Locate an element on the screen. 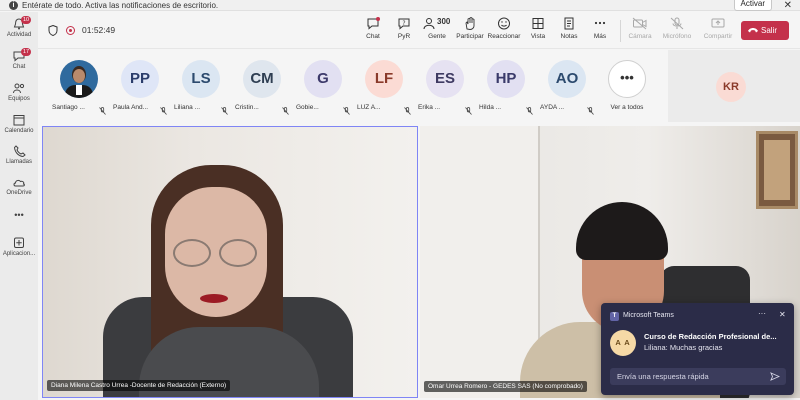  see-all-button: ••• Ver a todos is located at coordinates (627, 85).